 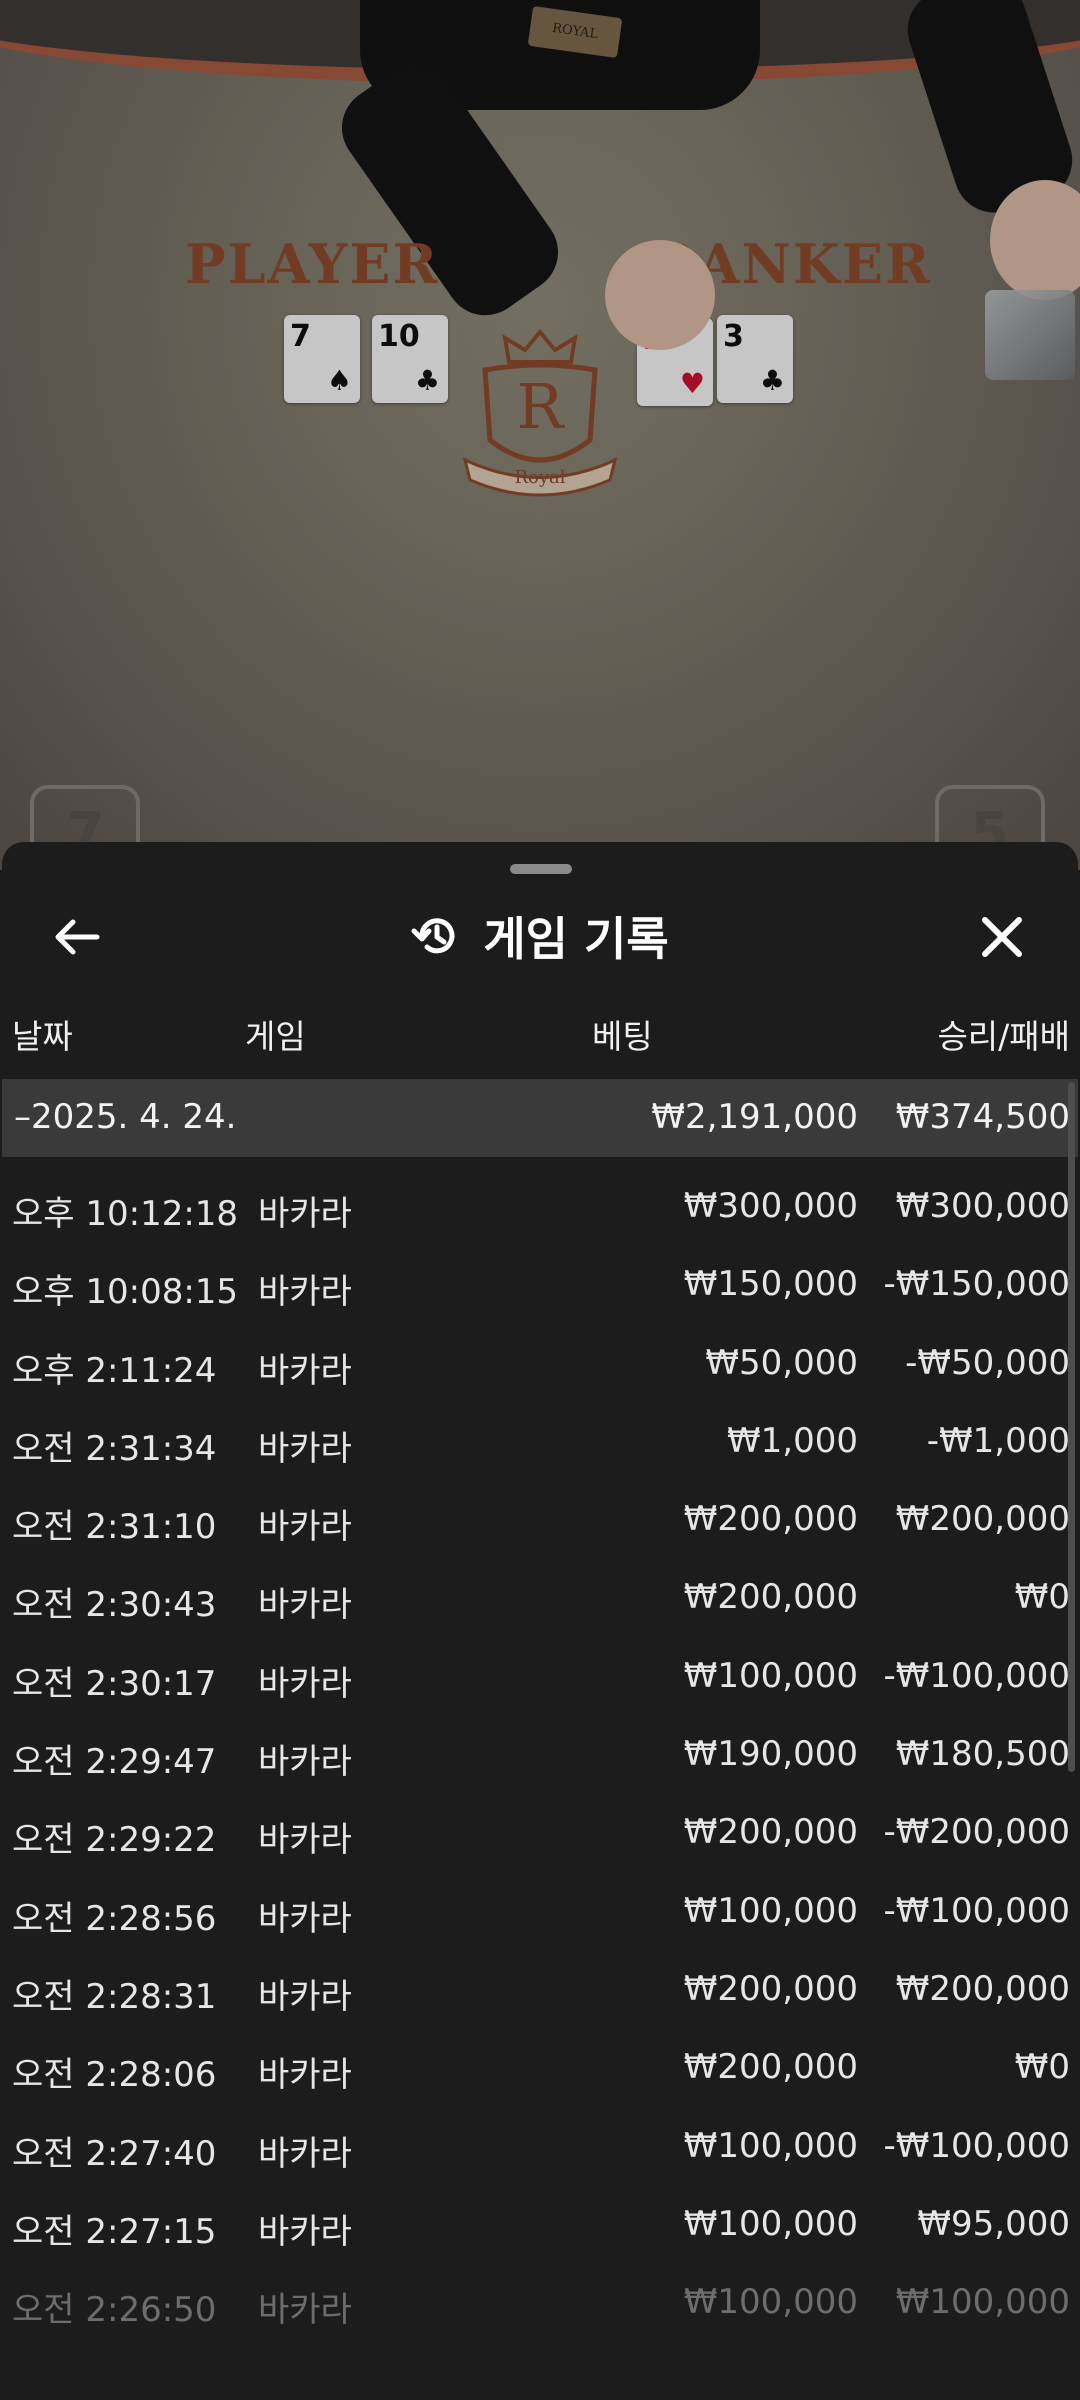 I want to click on row-result: ₩180,500, so click(x=982, y=1754).